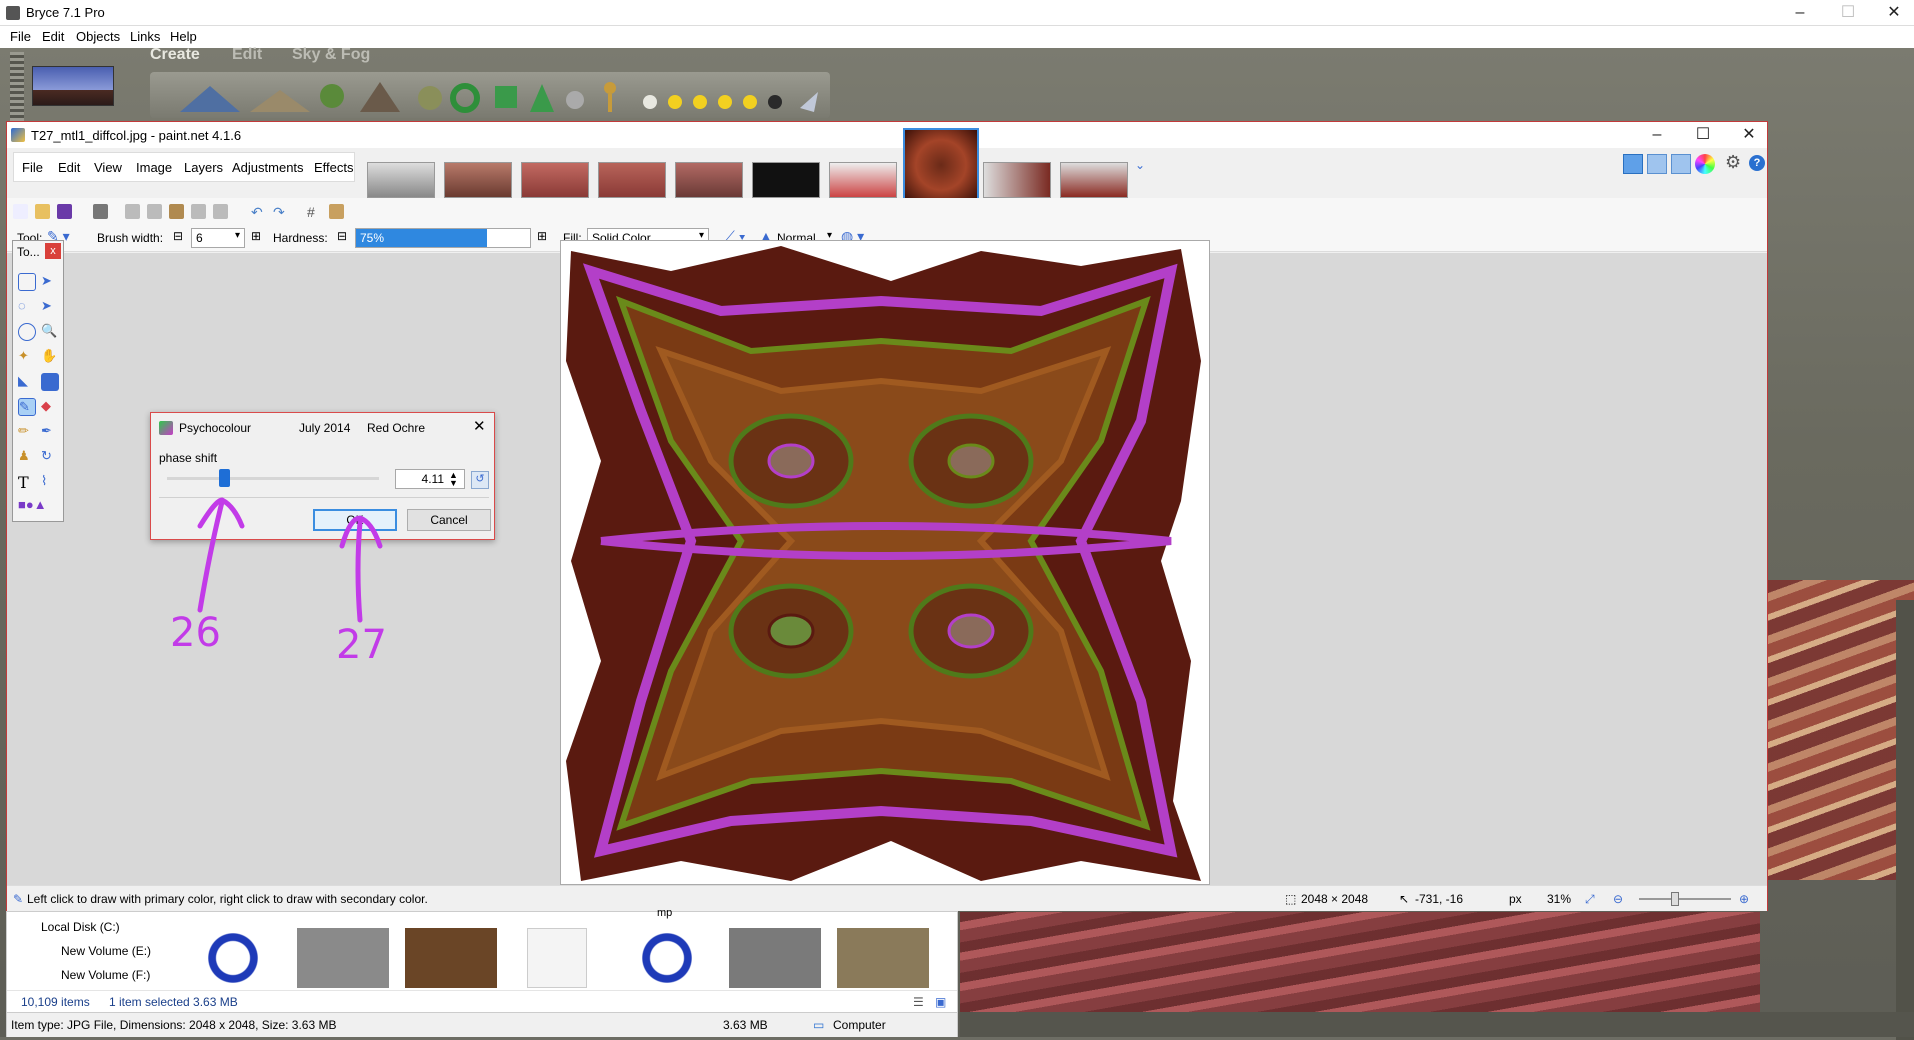 The width and height of the screenshot is (1914, 1040). I want to click on zoom-out-icon: ⊖, so click(1618, 899).